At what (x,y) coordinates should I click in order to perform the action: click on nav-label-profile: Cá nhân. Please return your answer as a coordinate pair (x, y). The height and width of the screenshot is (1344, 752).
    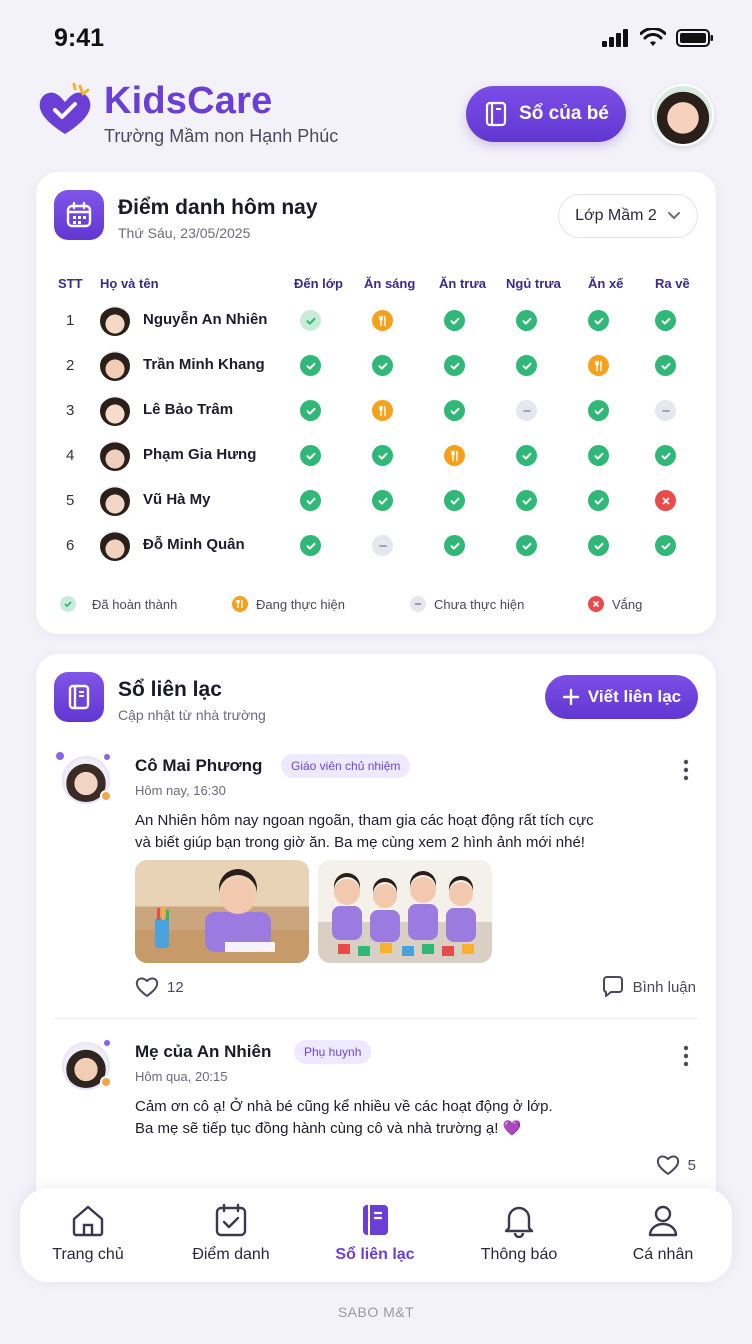
    Looking at the image, I should click on (663, 1254).